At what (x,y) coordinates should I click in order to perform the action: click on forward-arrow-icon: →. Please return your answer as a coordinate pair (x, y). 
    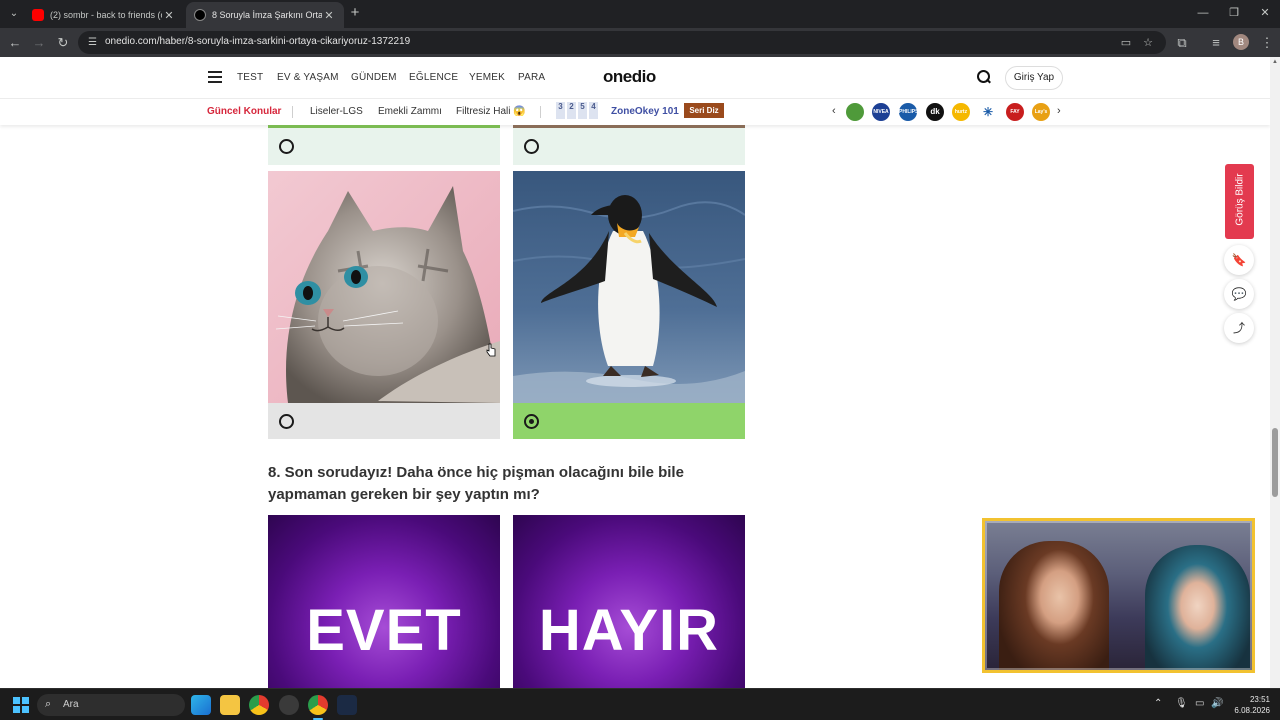
    Looking at the image, I should click on (39, 43).